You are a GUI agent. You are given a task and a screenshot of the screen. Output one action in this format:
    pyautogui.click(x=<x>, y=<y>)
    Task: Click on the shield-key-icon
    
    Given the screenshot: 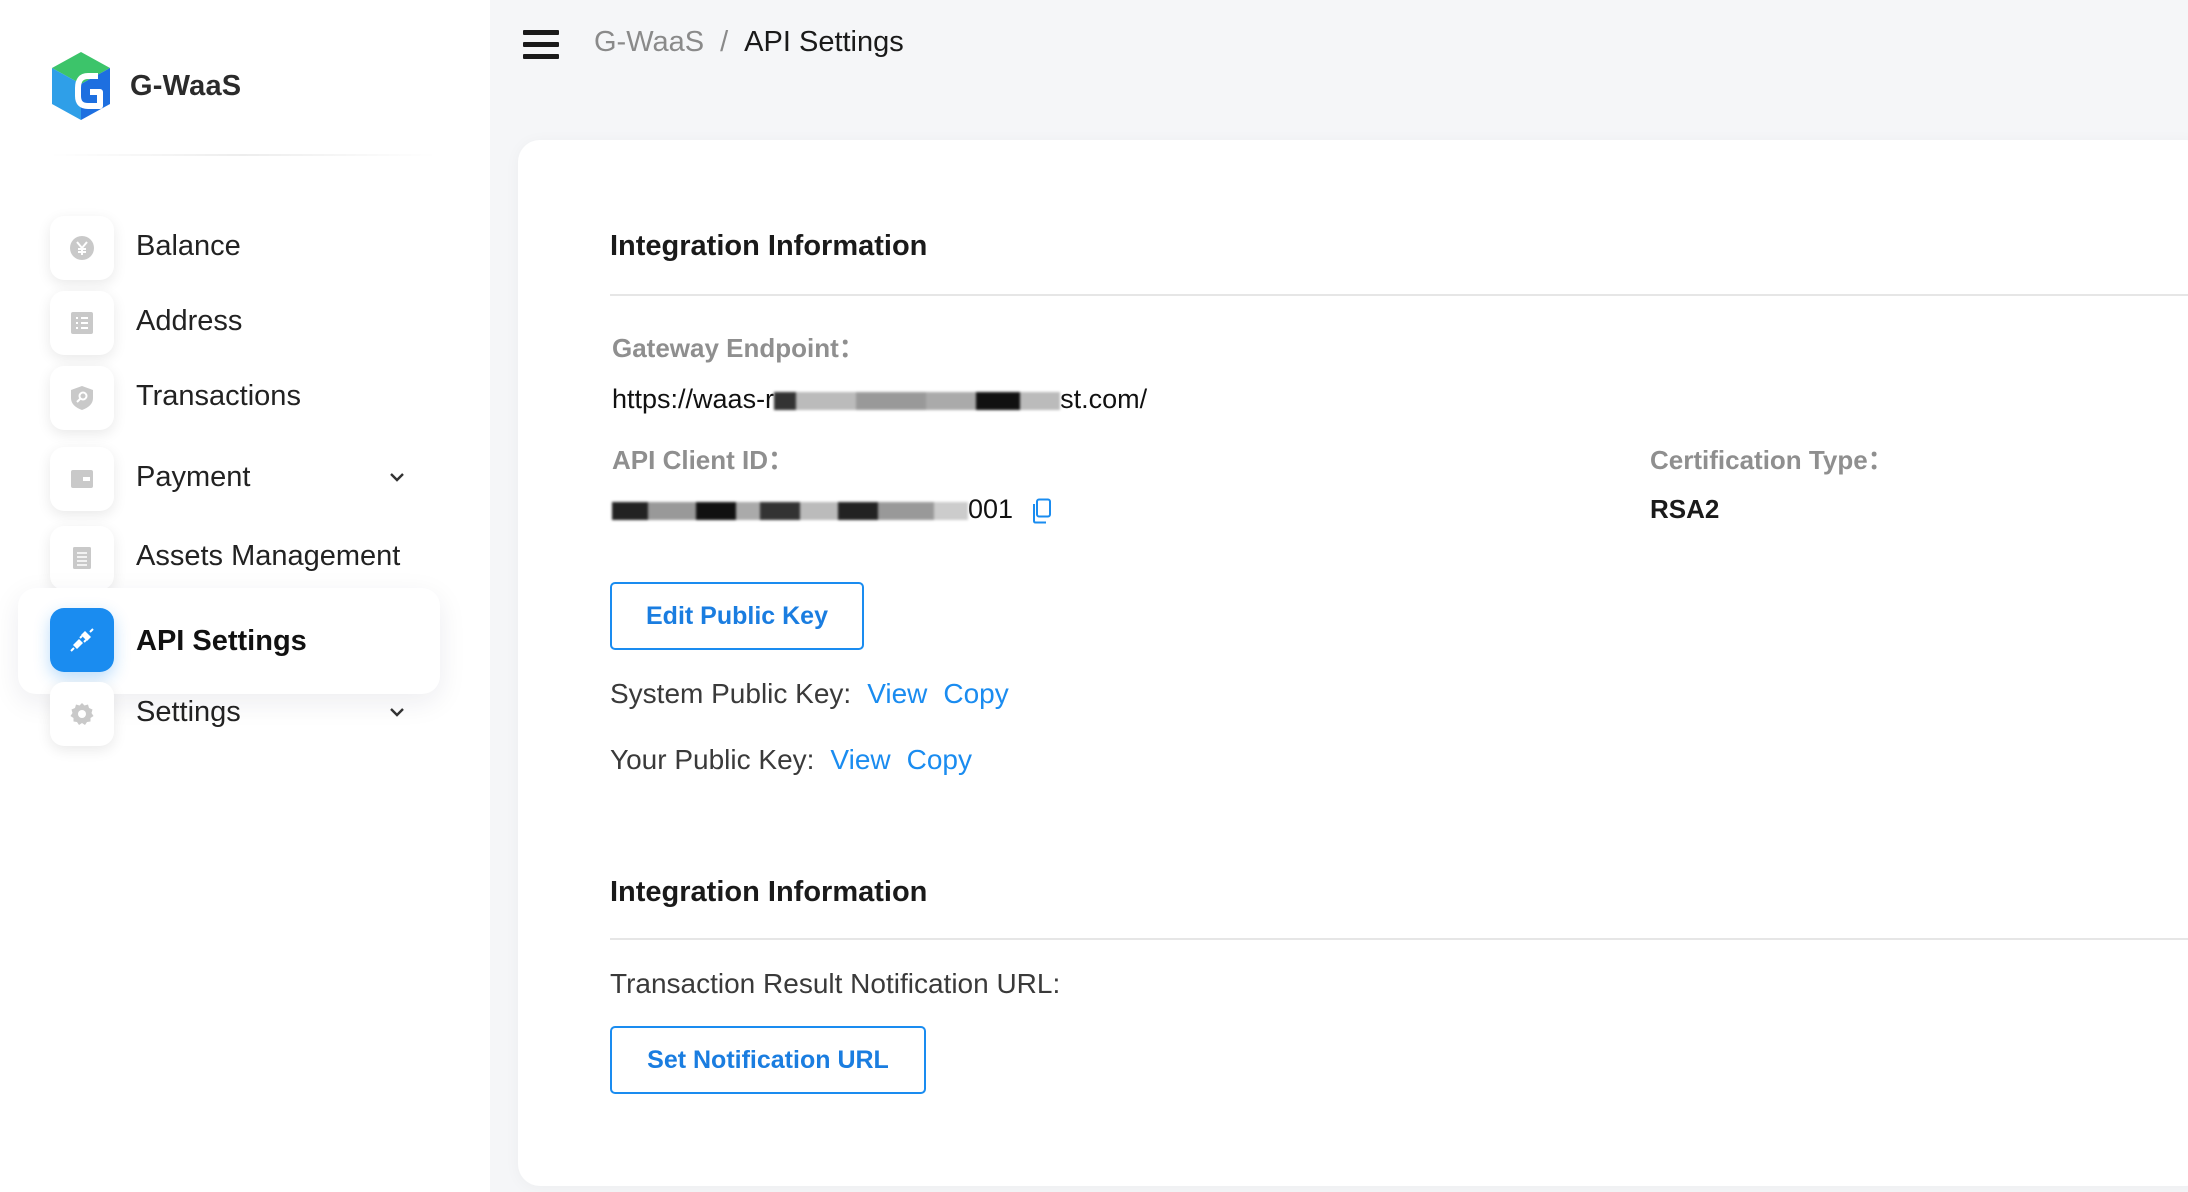 What is the action you would take?
    pyautogui.click(x=82, y=398)
    